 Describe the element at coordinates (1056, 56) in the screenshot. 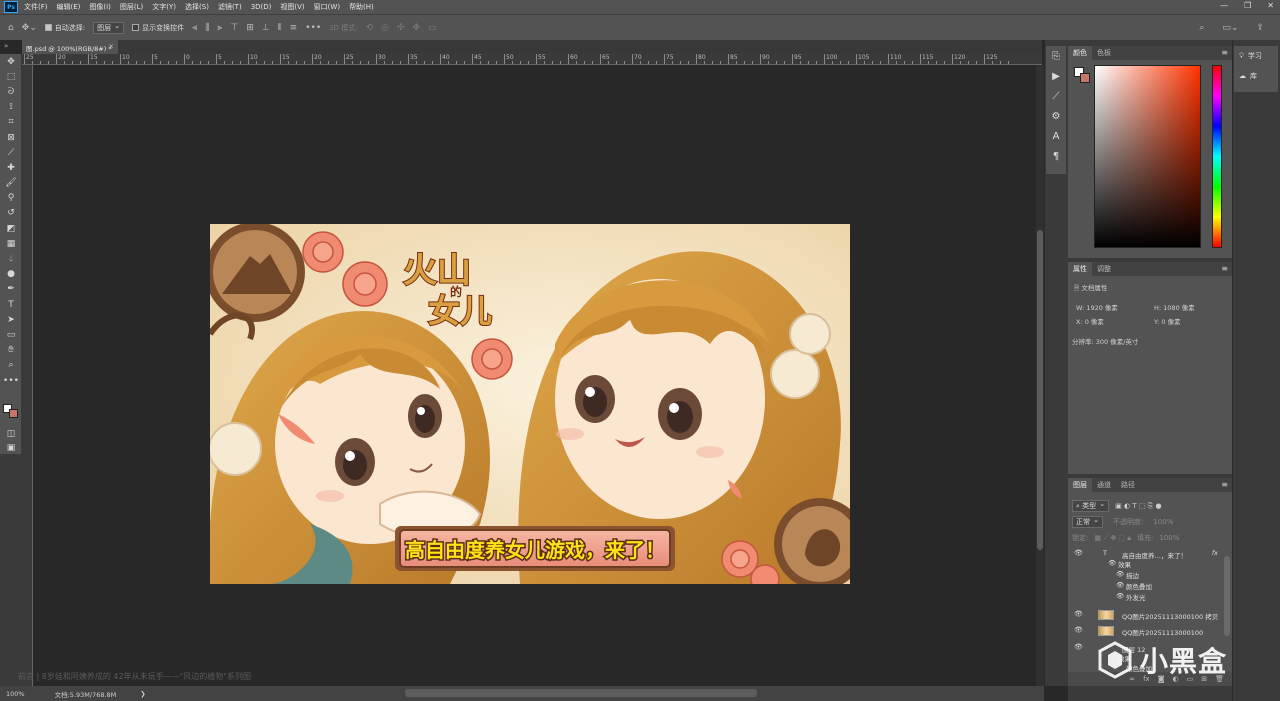

I see `history-panel-icon: ⎘` at that location.